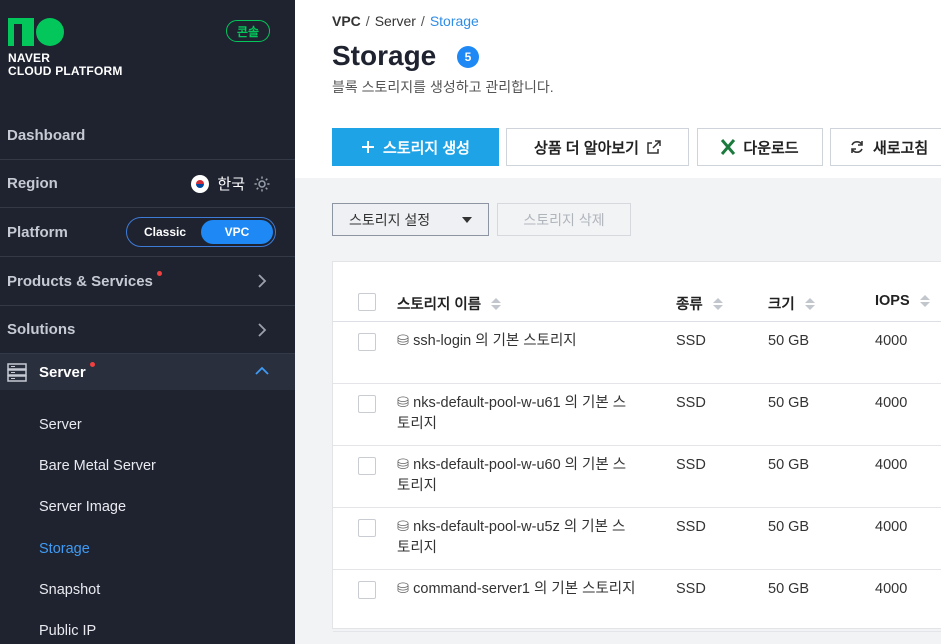 The width and height of the screenshot is (941, 644). I want to click on nav-dashboard: Dashboard, so click(147, 135).